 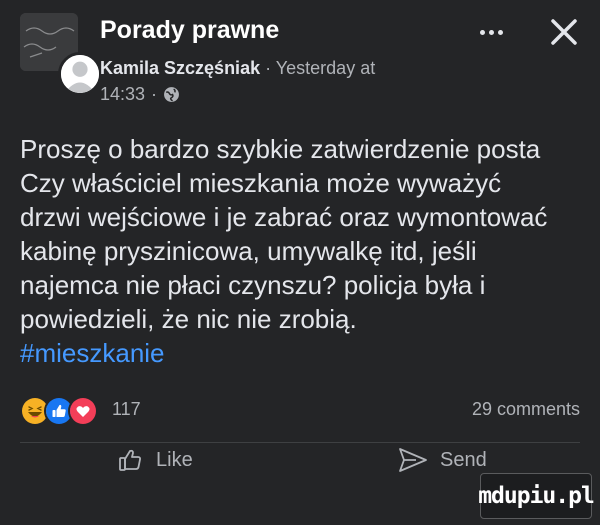 What do you see at coordinates (122, 94) in the screenshot?
I see `post-time: 14:33` at bounding box center [122, 94].